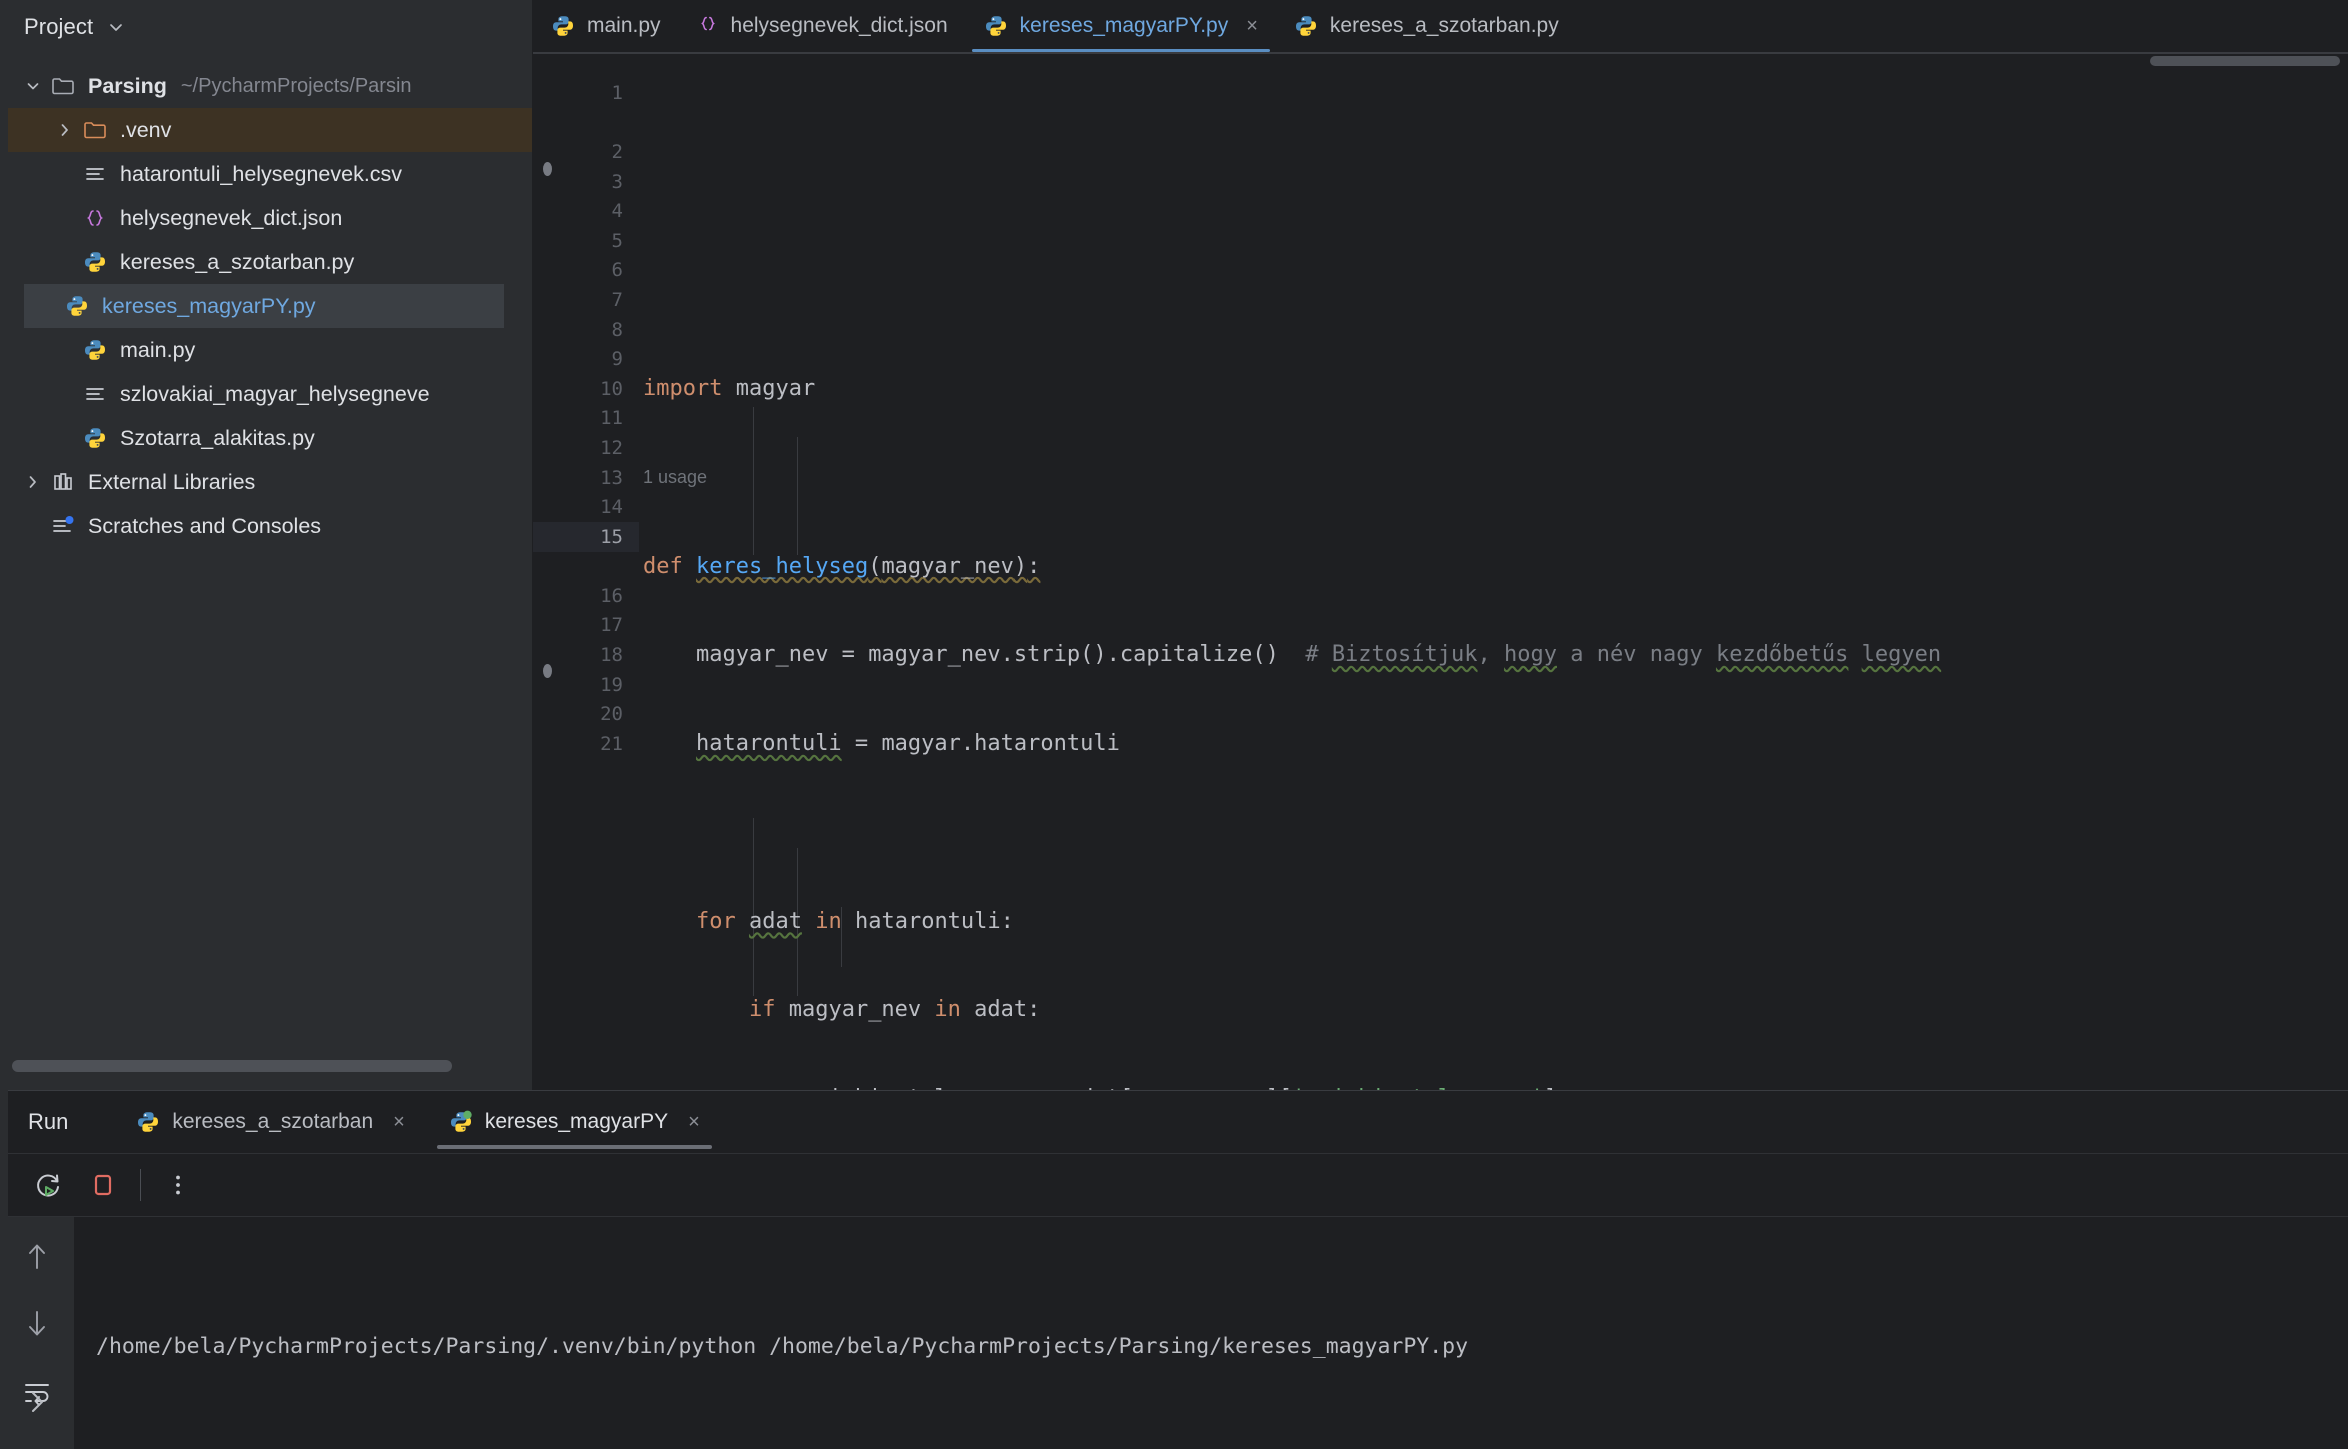  What do you see at coordinates (461, 1122) in the screenshot?
I see `python-run-icon` at bounding box center [461, 1122].